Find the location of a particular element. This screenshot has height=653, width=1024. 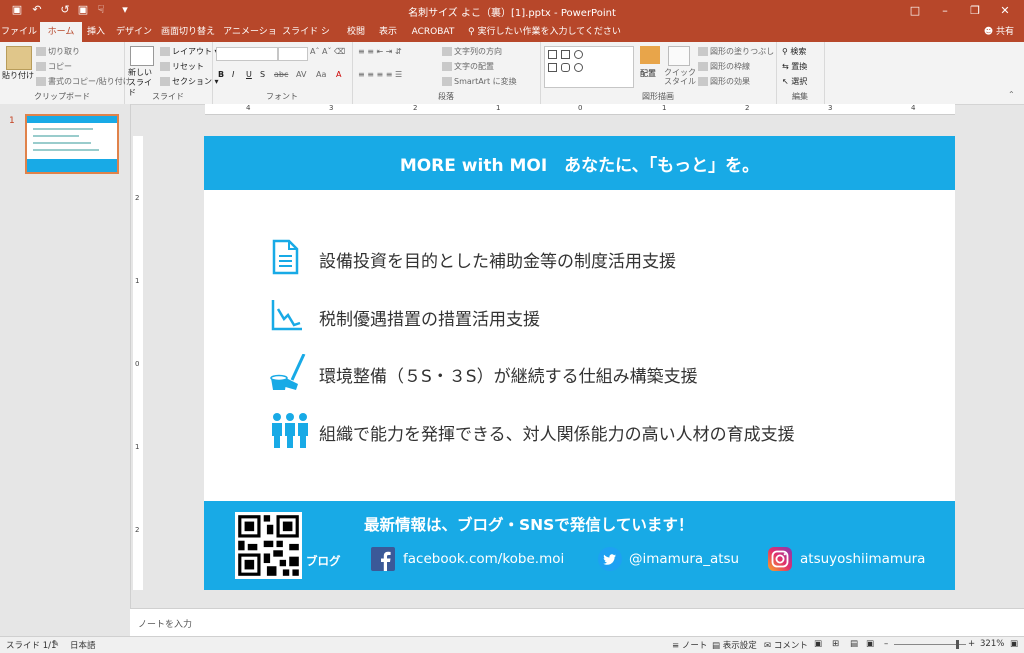

font-group: Aˆ Aˇ ⌫ B I U S abc AV Aa A フォント is located at coordinates (282, 73).